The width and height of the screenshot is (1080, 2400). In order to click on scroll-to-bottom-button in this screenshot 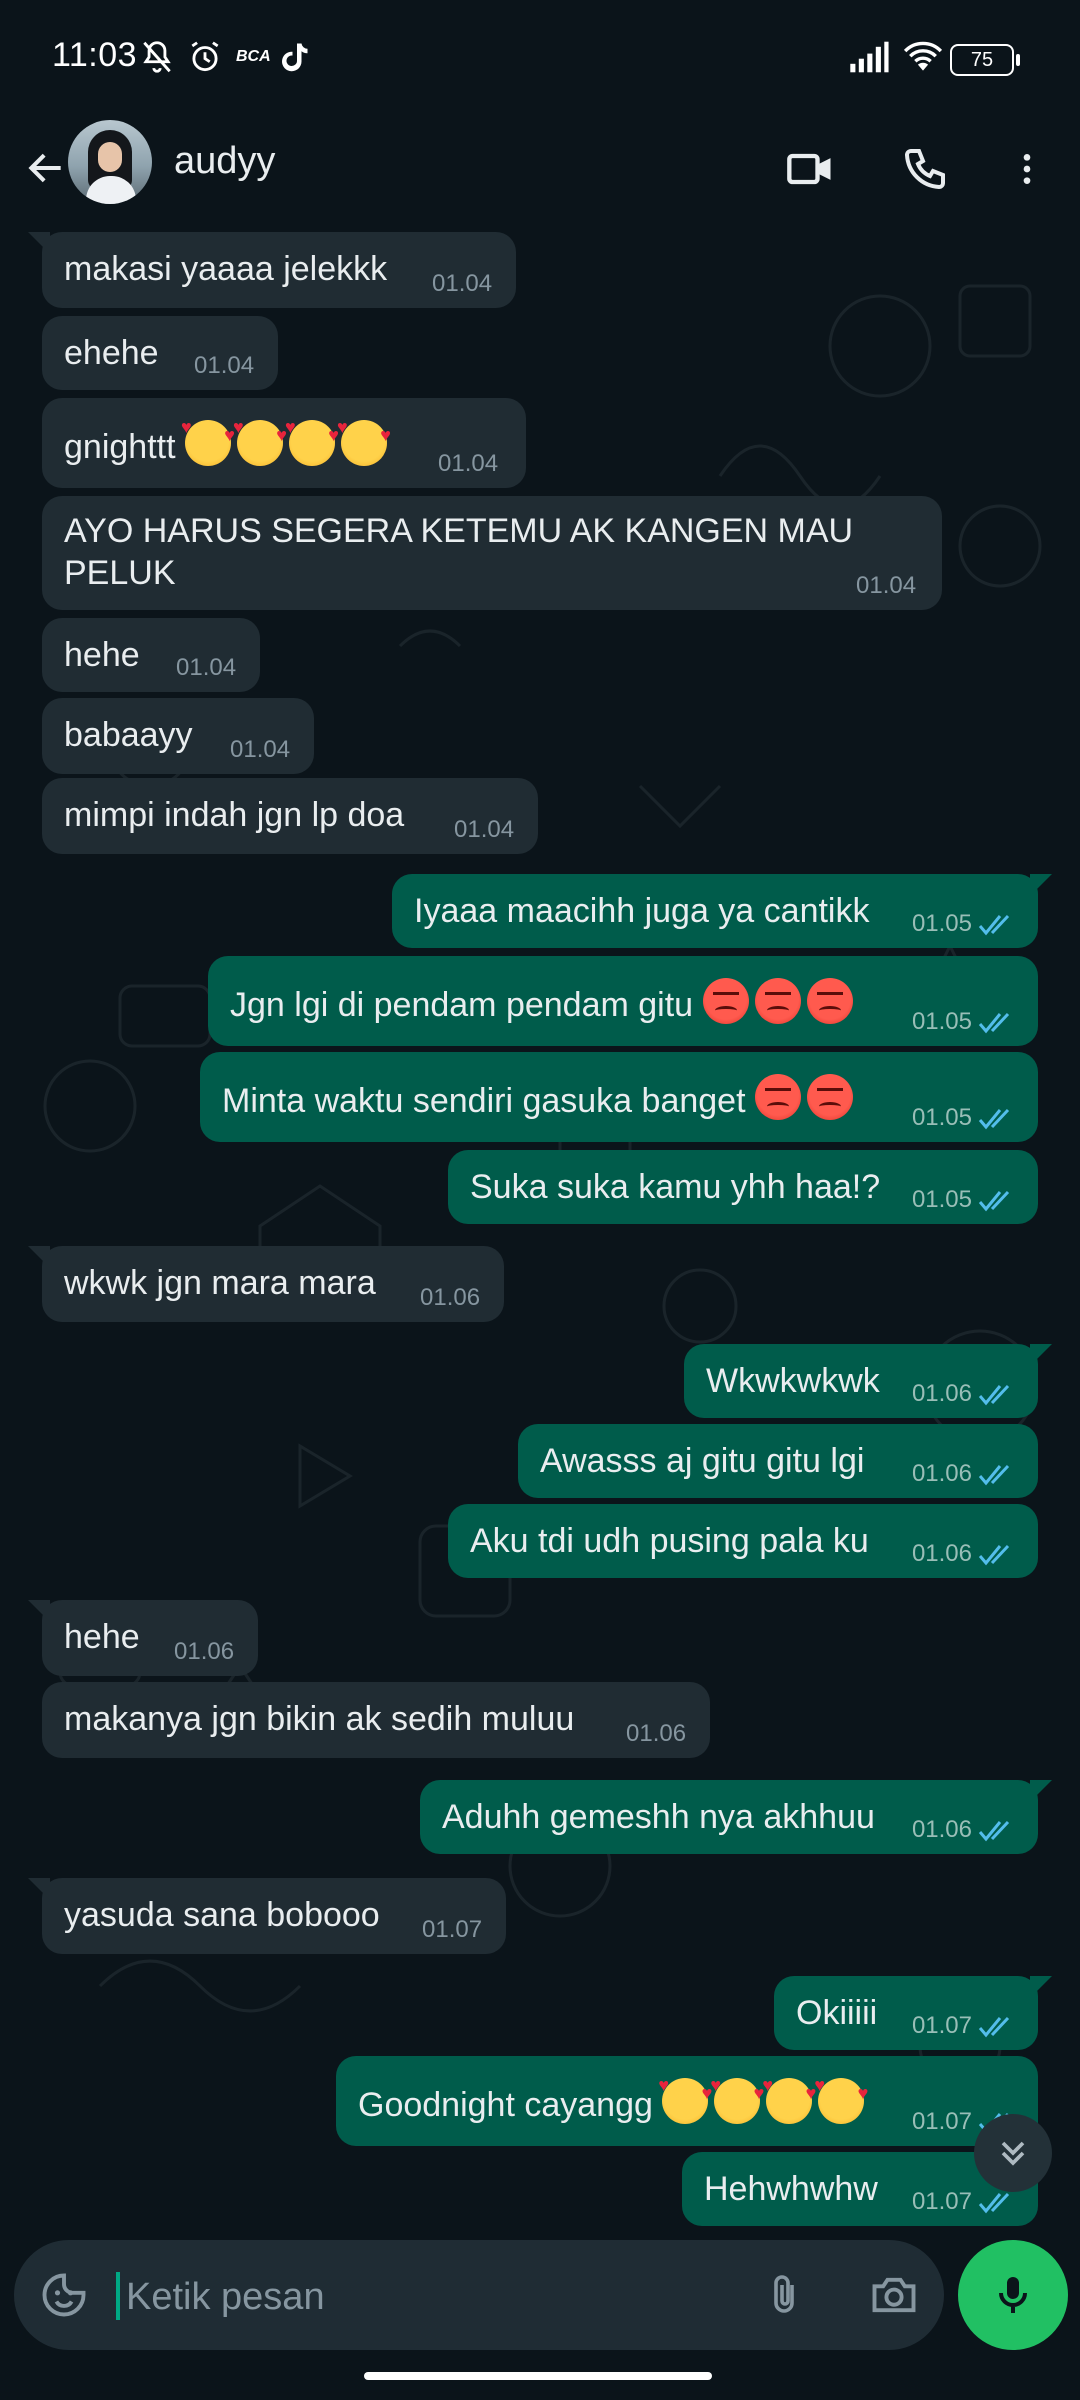, I will do `click(1013, 2153)`.